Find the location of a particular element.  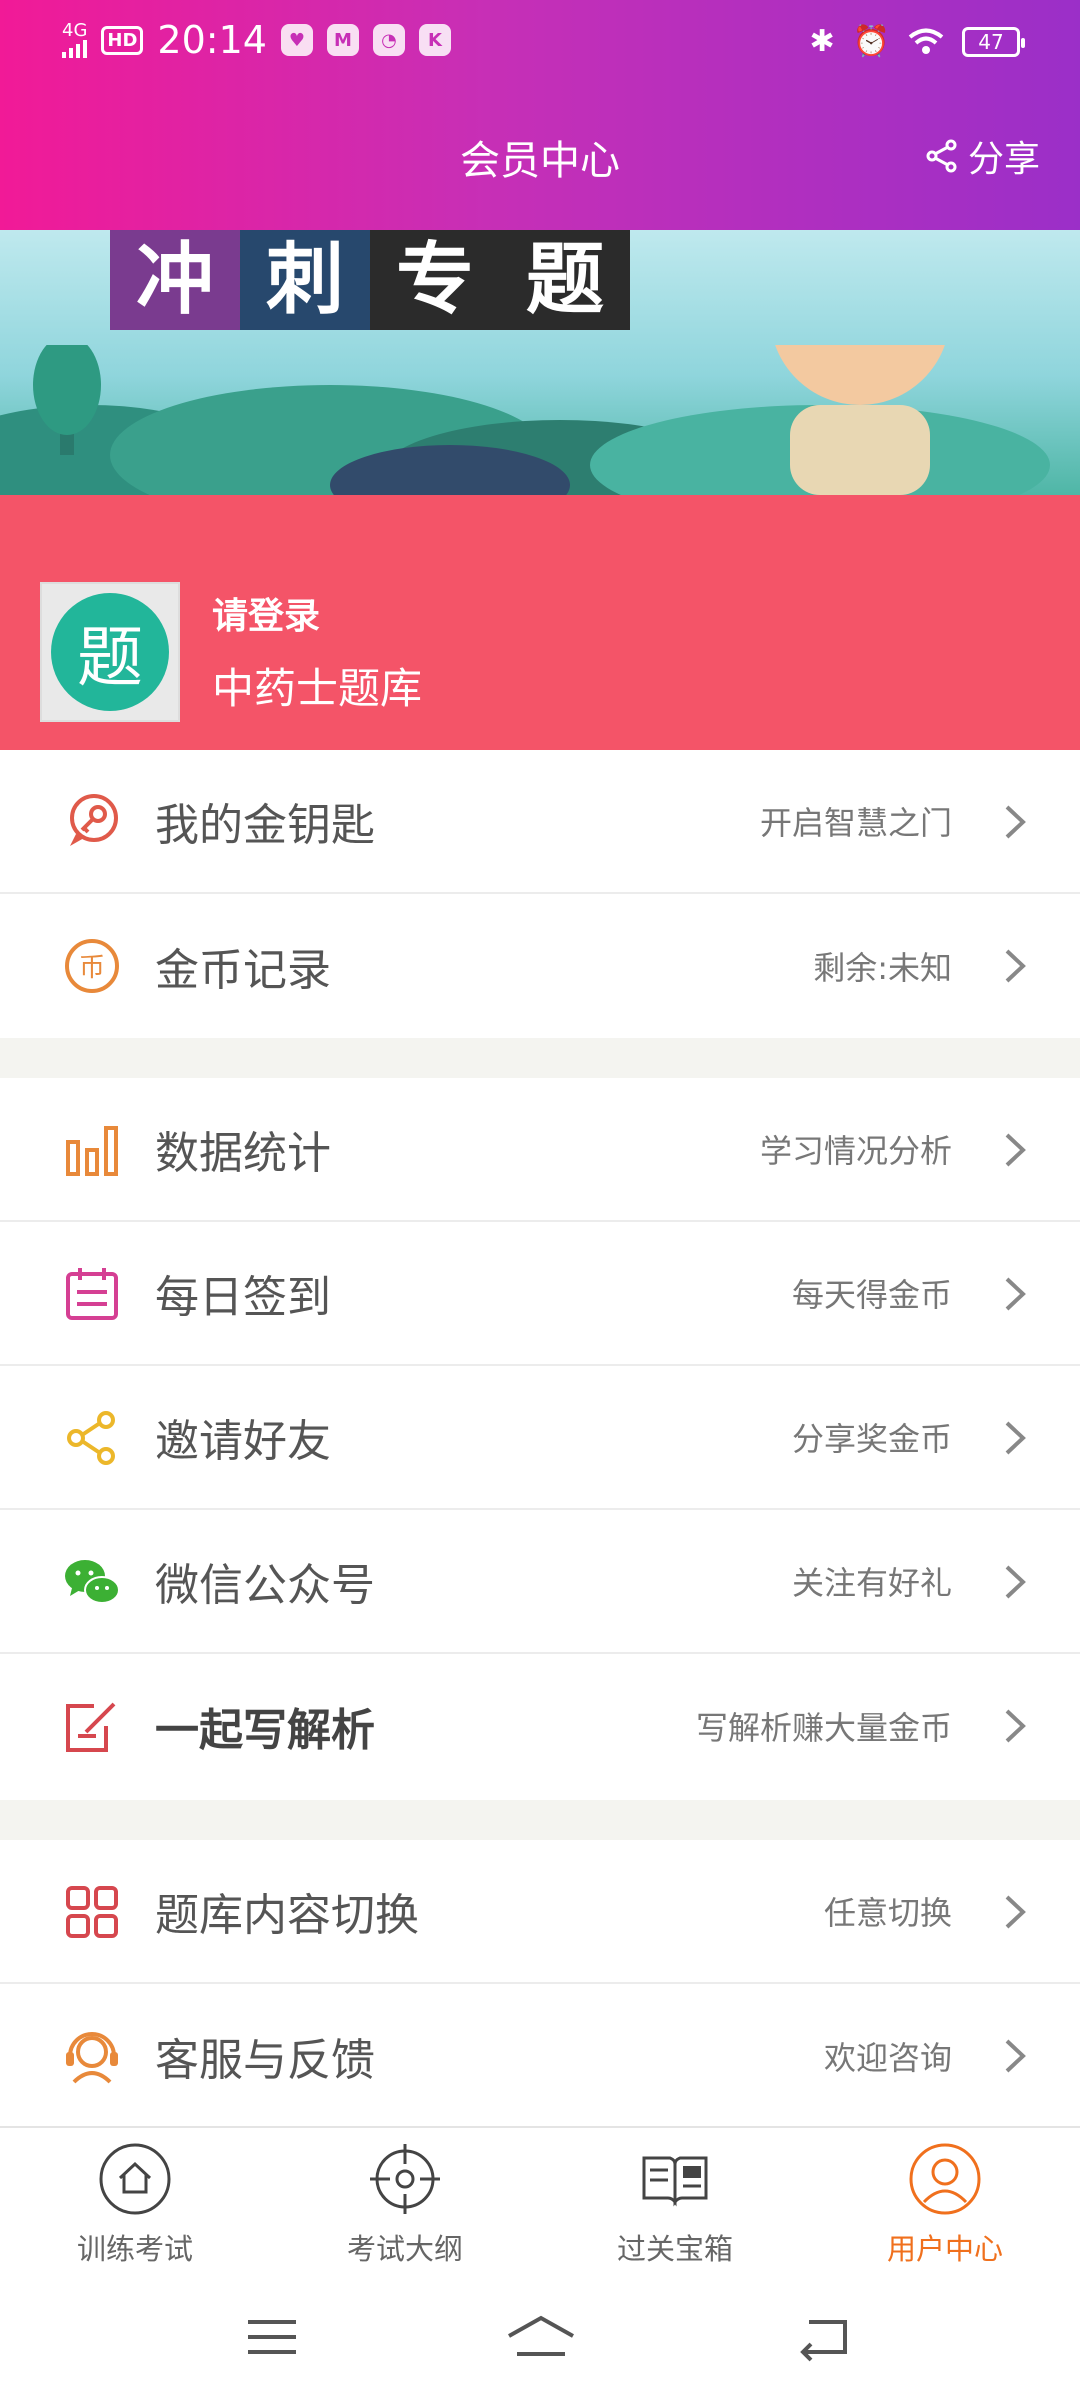

system-nav-bar is located at coordinates (540, 2336).